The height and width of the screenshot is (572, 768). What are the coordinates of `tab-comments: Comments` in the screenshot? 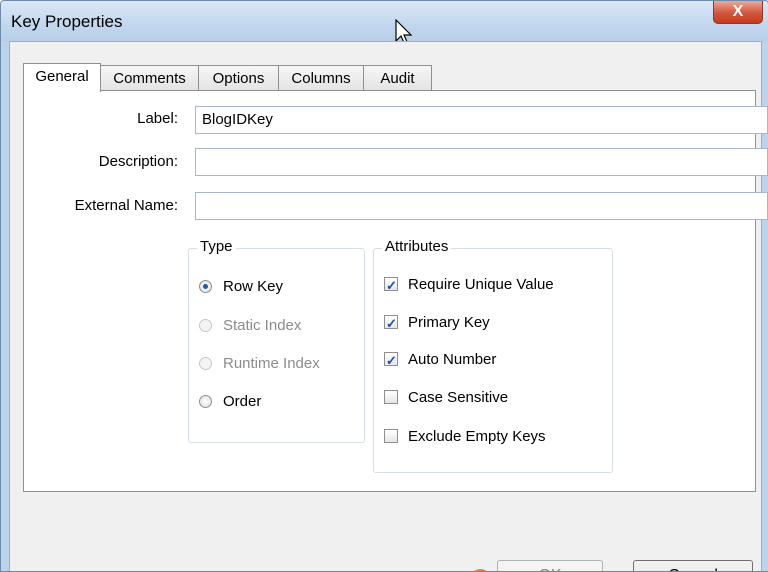 It's located at (149, 78).